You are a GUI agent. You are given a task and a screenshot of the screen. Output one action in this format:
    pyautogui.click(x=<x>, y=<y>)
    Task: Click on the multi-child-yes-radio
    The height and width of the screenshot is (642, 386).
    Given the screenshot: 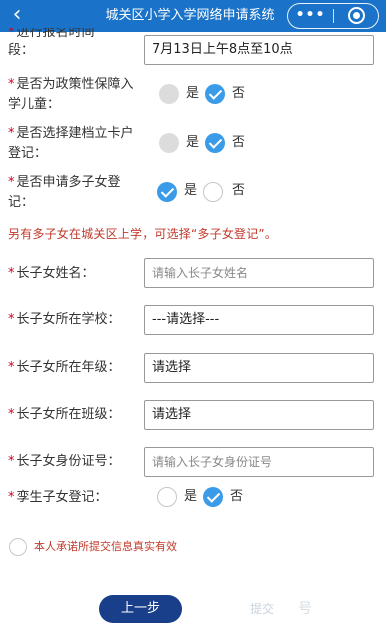 What is the action you would take?
    pyautogui.click(x=167, y=192)
    